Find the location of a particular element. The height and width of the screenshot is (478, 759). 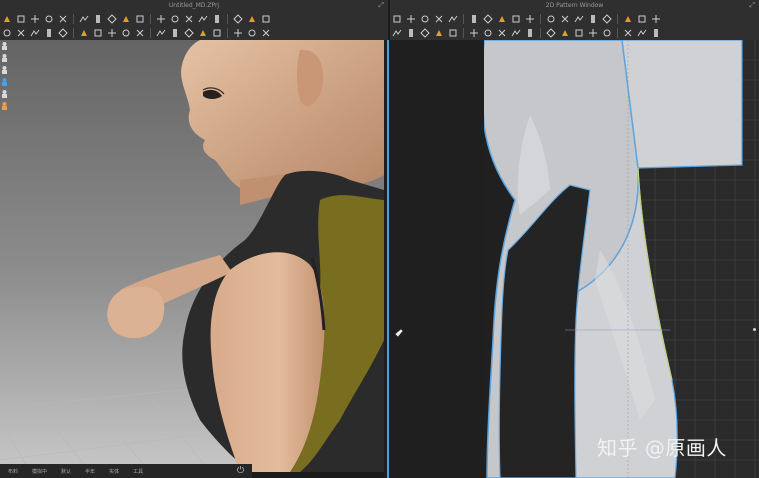

trace-icon is located at coordinates (607, 19).